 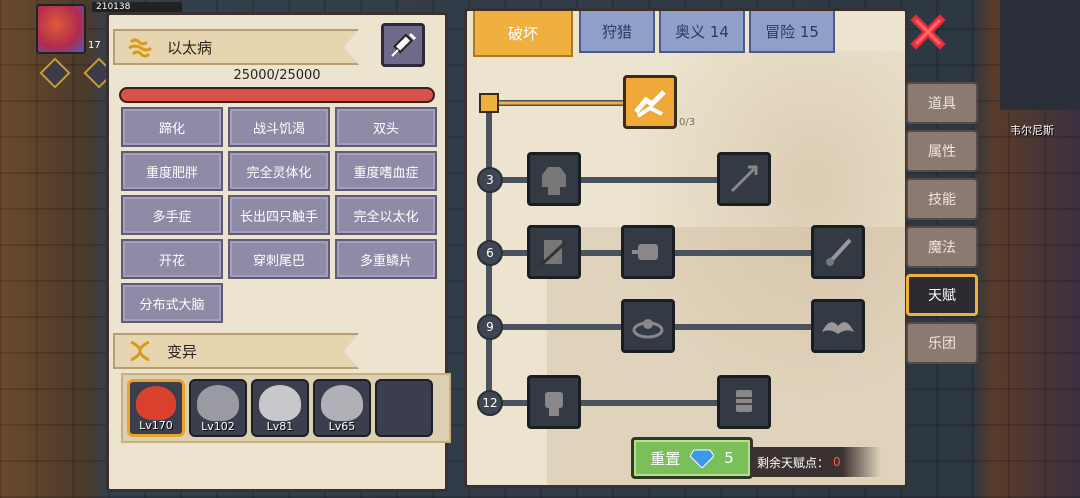 I want to click on trait-item: 重度肥胖, so click(x=172, y=171).